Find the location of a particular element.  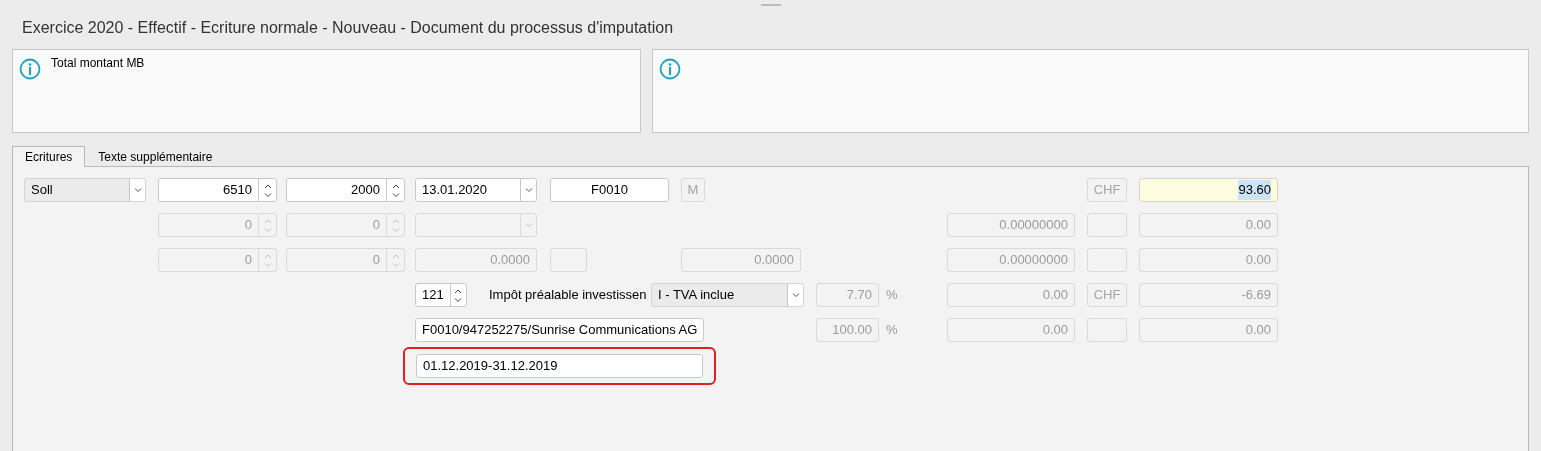

spinner-field: 2000 is located at coordinates (345, 190).